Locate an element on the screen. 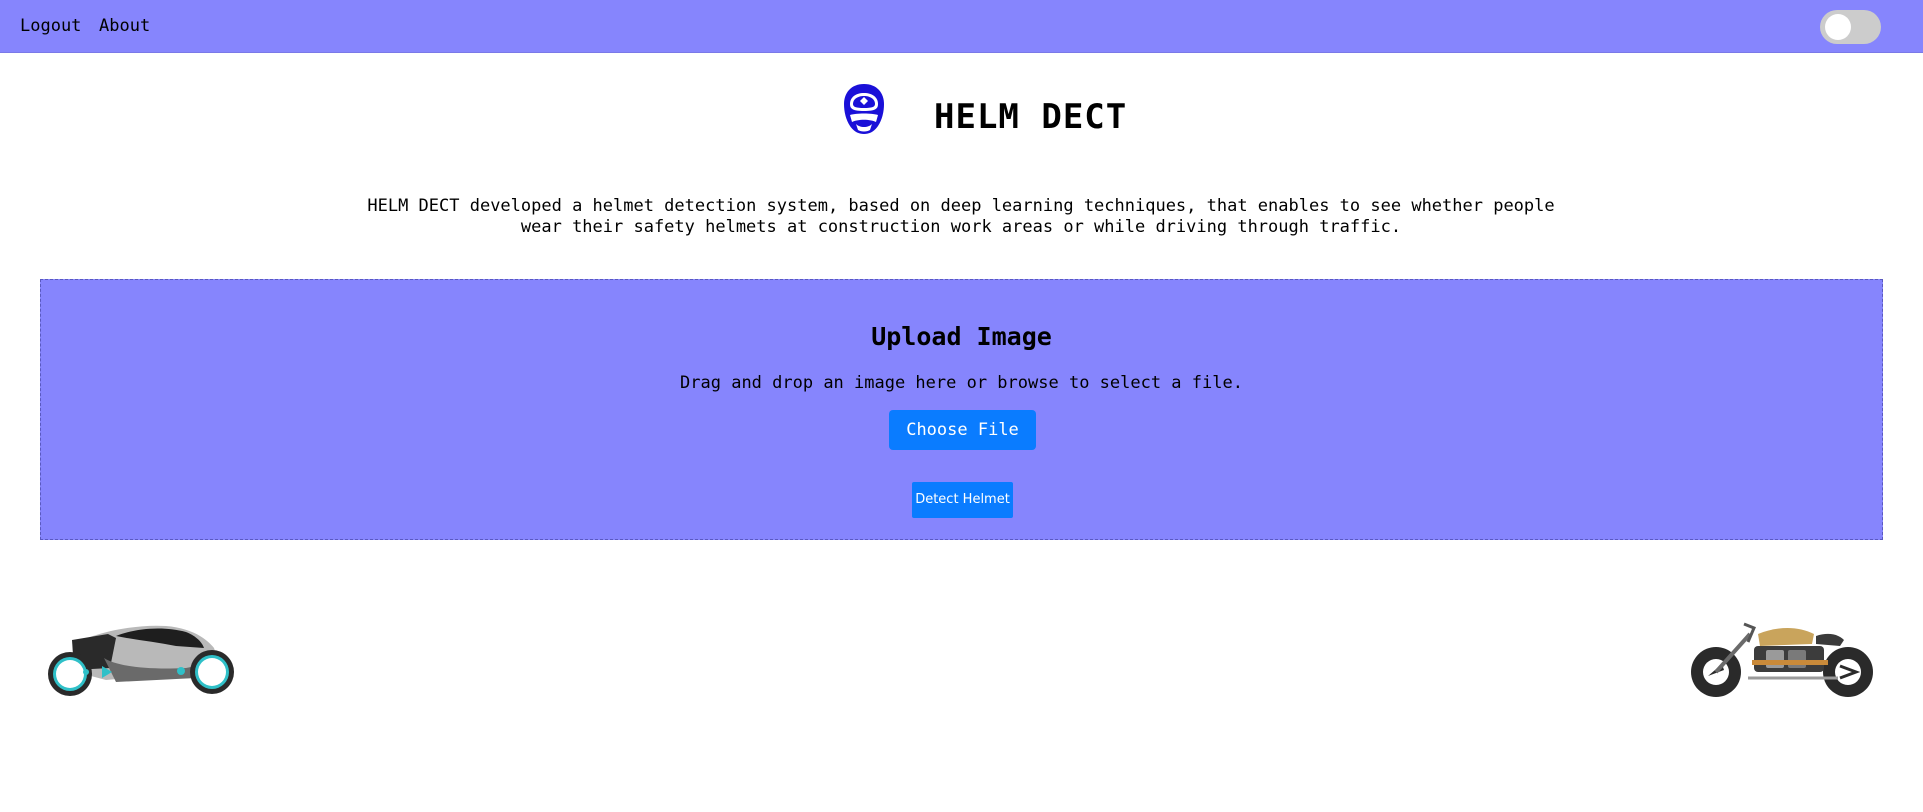  theme-toggle is located at coordinates (1850, 27).